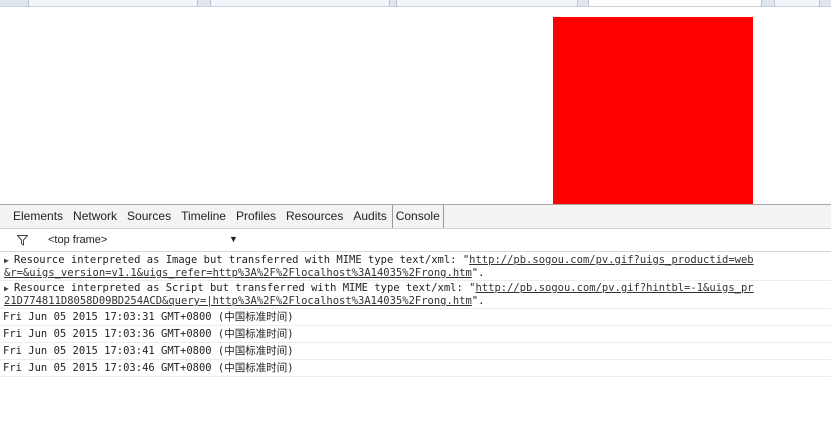 The image size is (831, 431). I want to click on filter-icon, so click(22, 240).